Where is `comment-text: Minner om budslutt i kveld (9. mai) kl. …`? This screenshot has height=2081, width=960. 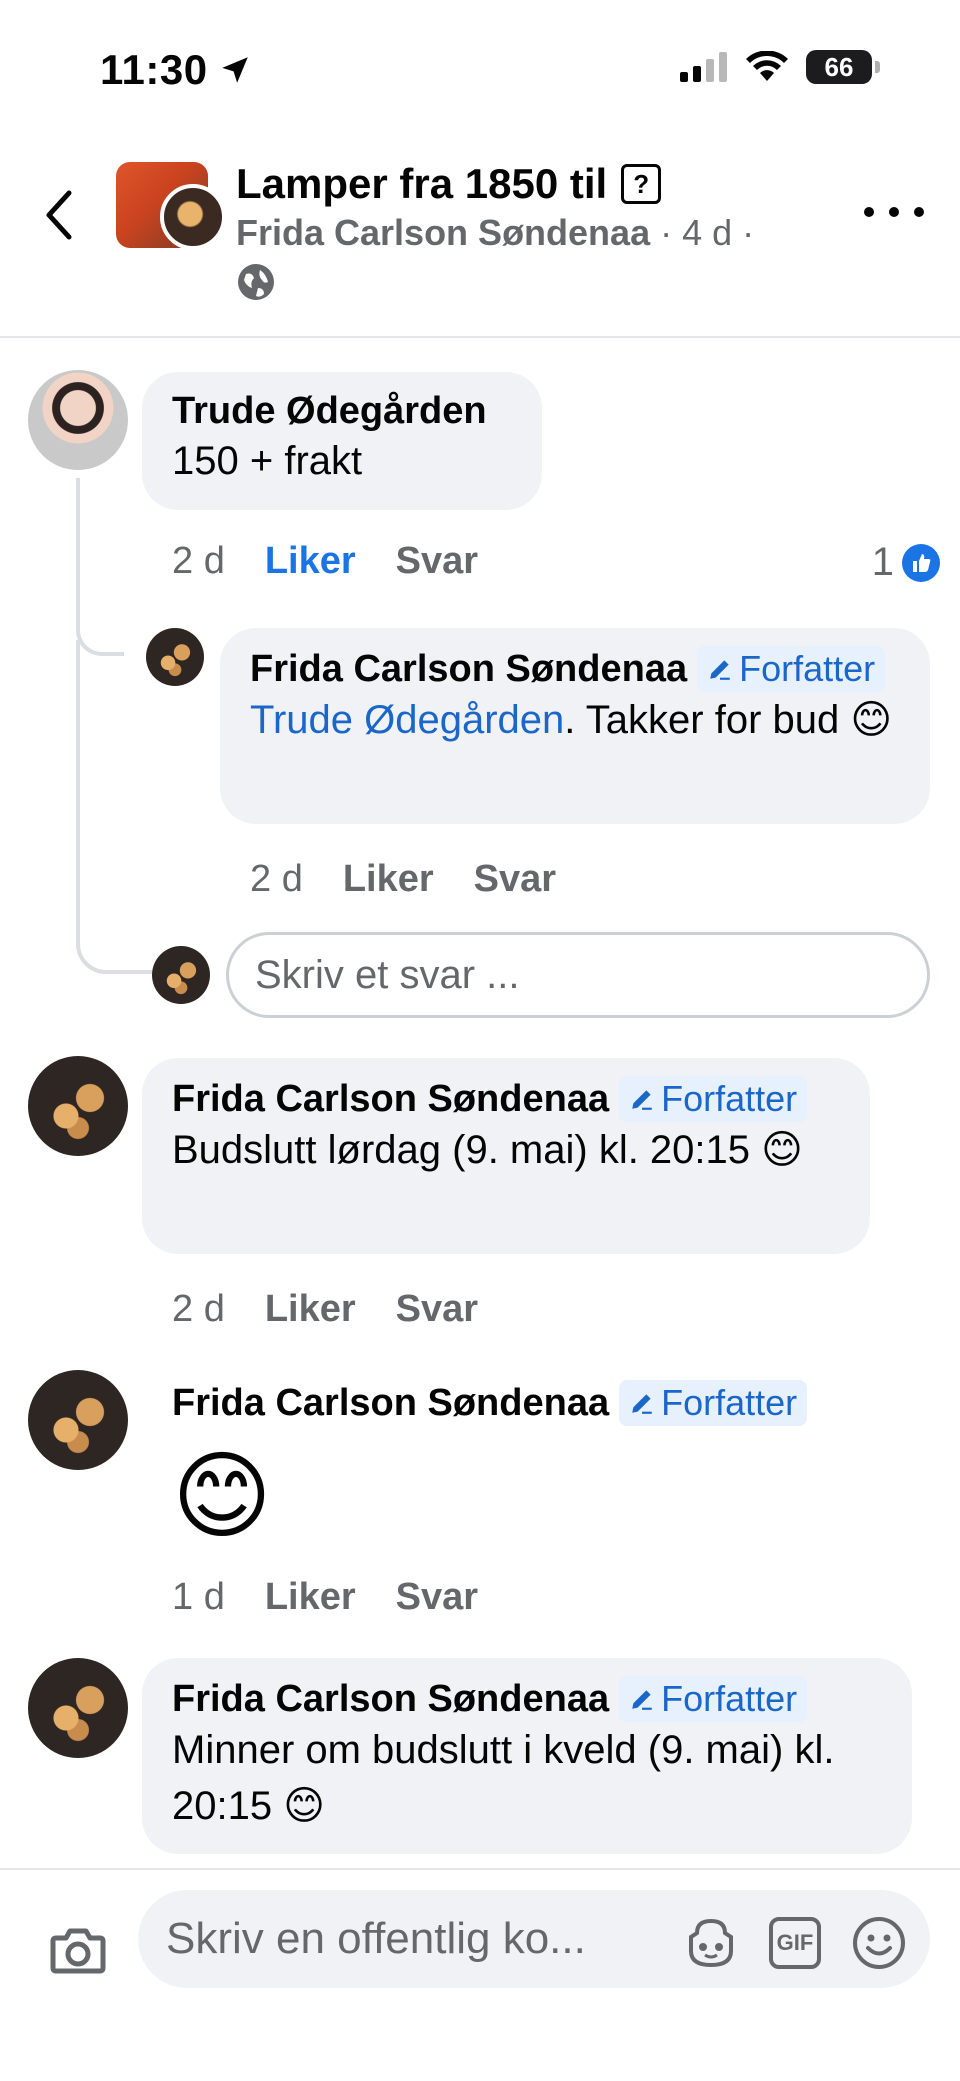 comment-text: Minner om budslutt i kveld (9. mai) kl. … is located at coordinates (503, 1778).